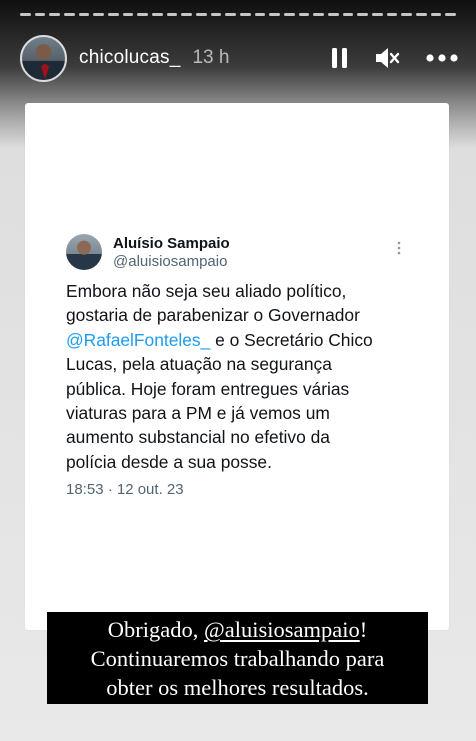 The image size is (476, 741). I want to click on muted-speaker-icon, so click(387, 58).